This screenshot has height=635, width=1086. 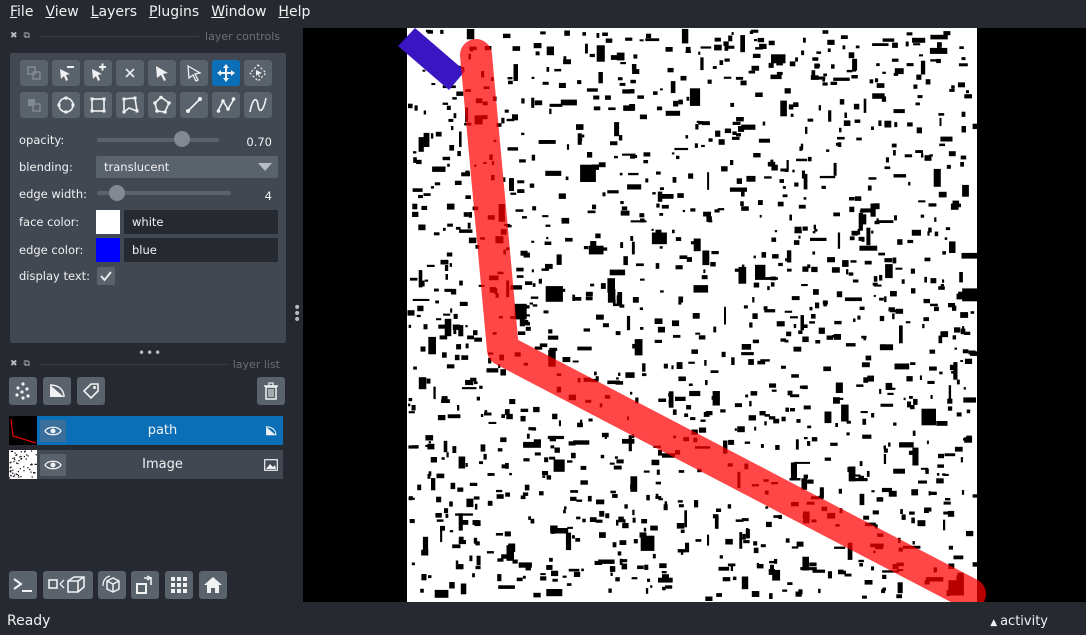 I want to click on menu-layers: Layers, so click(x=114, y=12).